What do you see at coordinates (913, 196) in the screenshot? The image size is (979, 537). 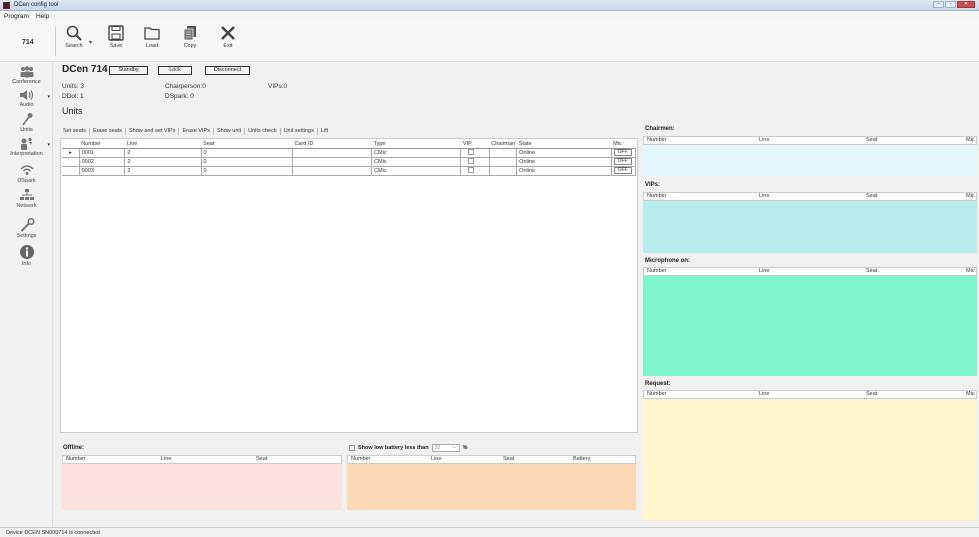 I see `vips-col-seat: Seat` at bounding box center [913, 196].